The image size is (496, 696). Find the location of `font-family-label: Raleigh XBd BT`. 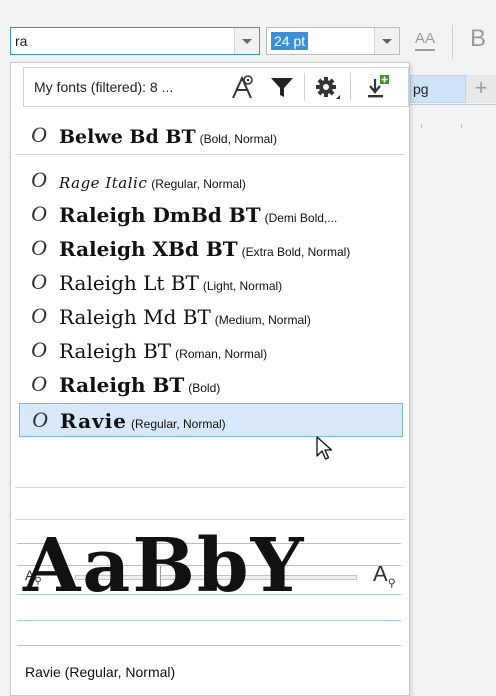

font-family-label: Raleigh XBd BT is located at coordinates (148, 249).